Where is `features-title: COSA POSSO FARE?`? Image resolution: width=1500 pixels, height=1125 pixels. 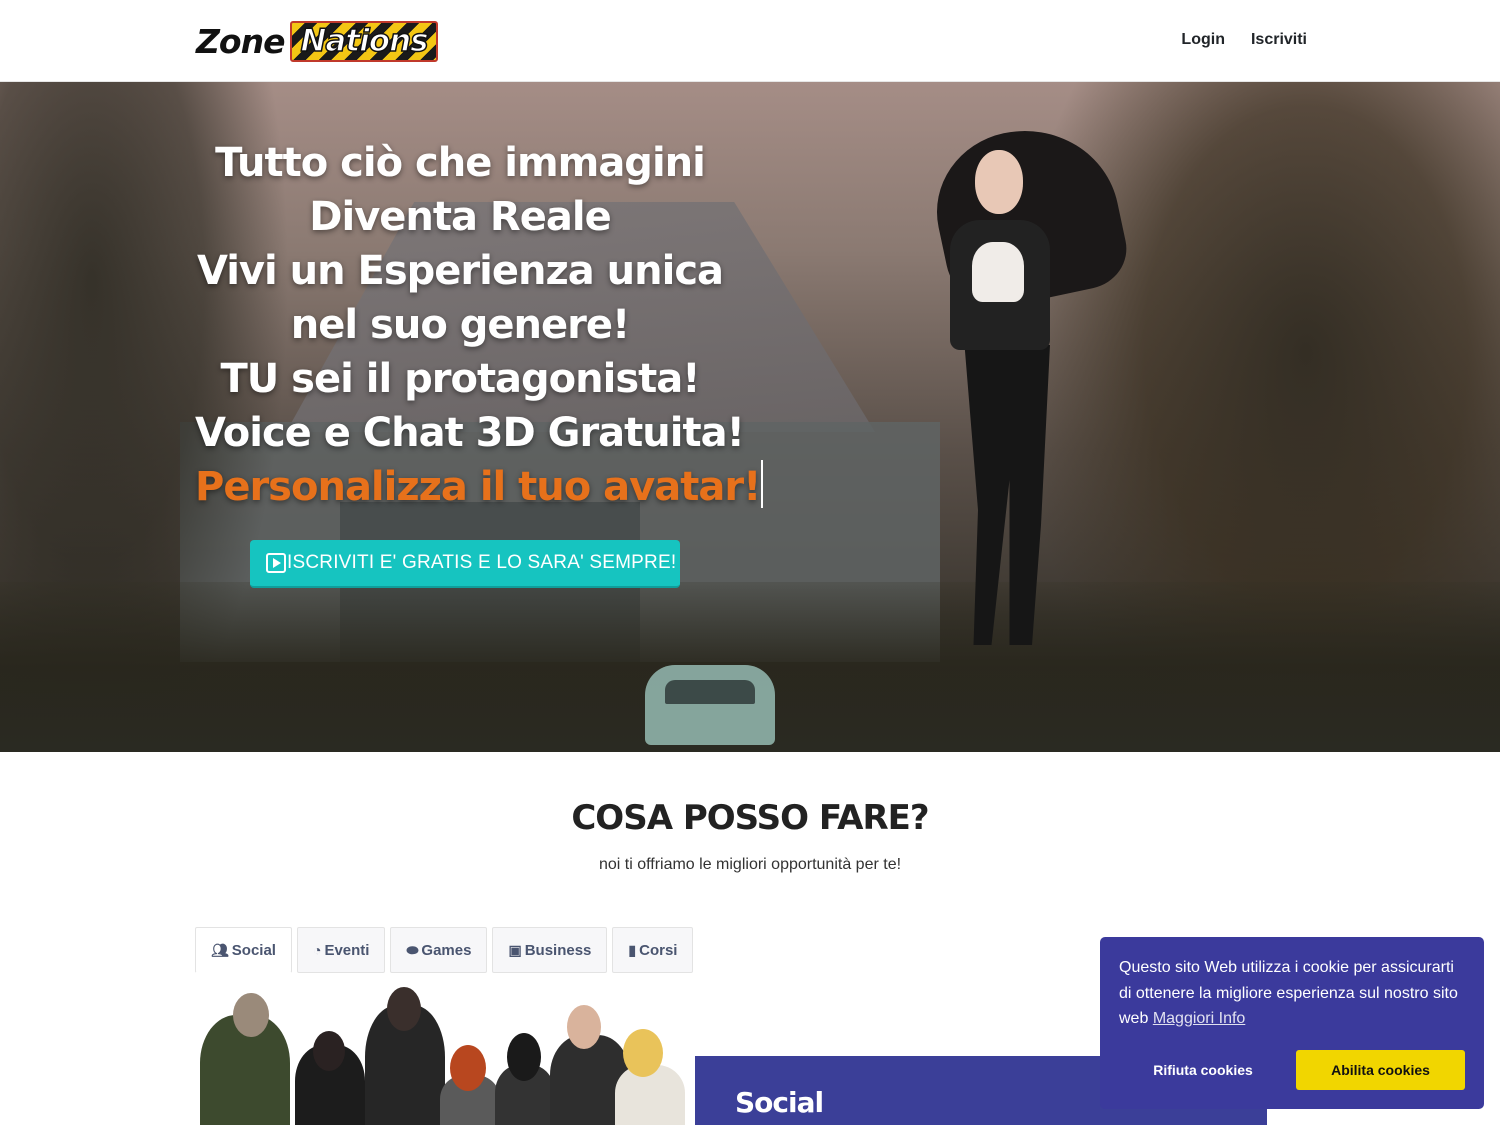 features-title: COSA POSSO FARE? is located at coordinates (750, 818).